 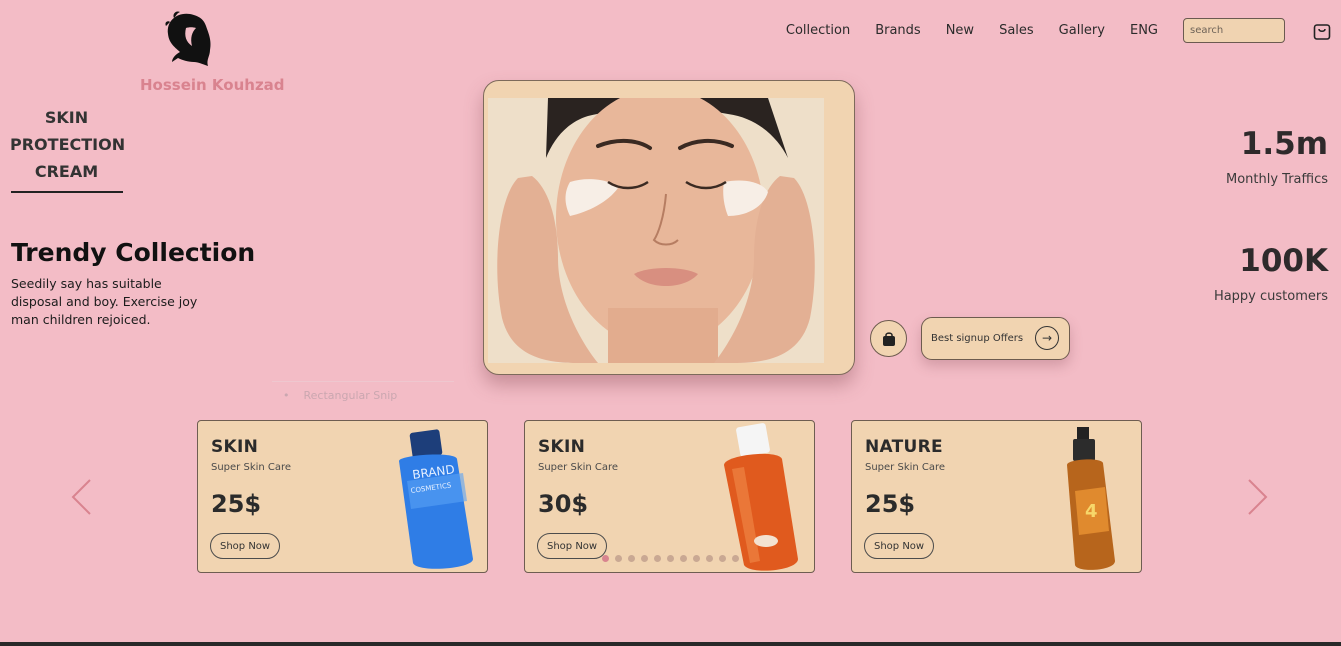 I want to click on bag-button, so click(x=888, y=338).